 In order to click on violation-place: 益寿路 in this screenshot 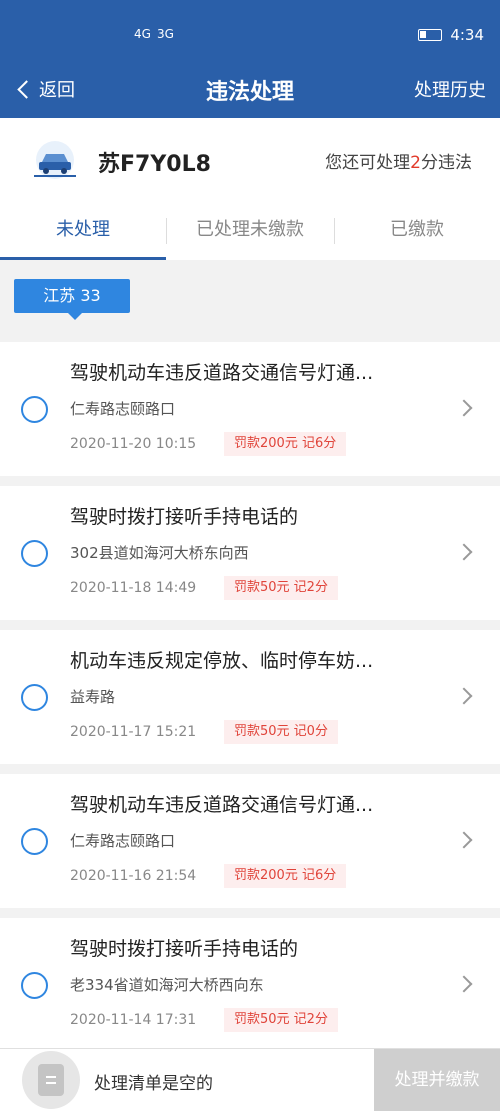, I will do `click(93, 697)`.